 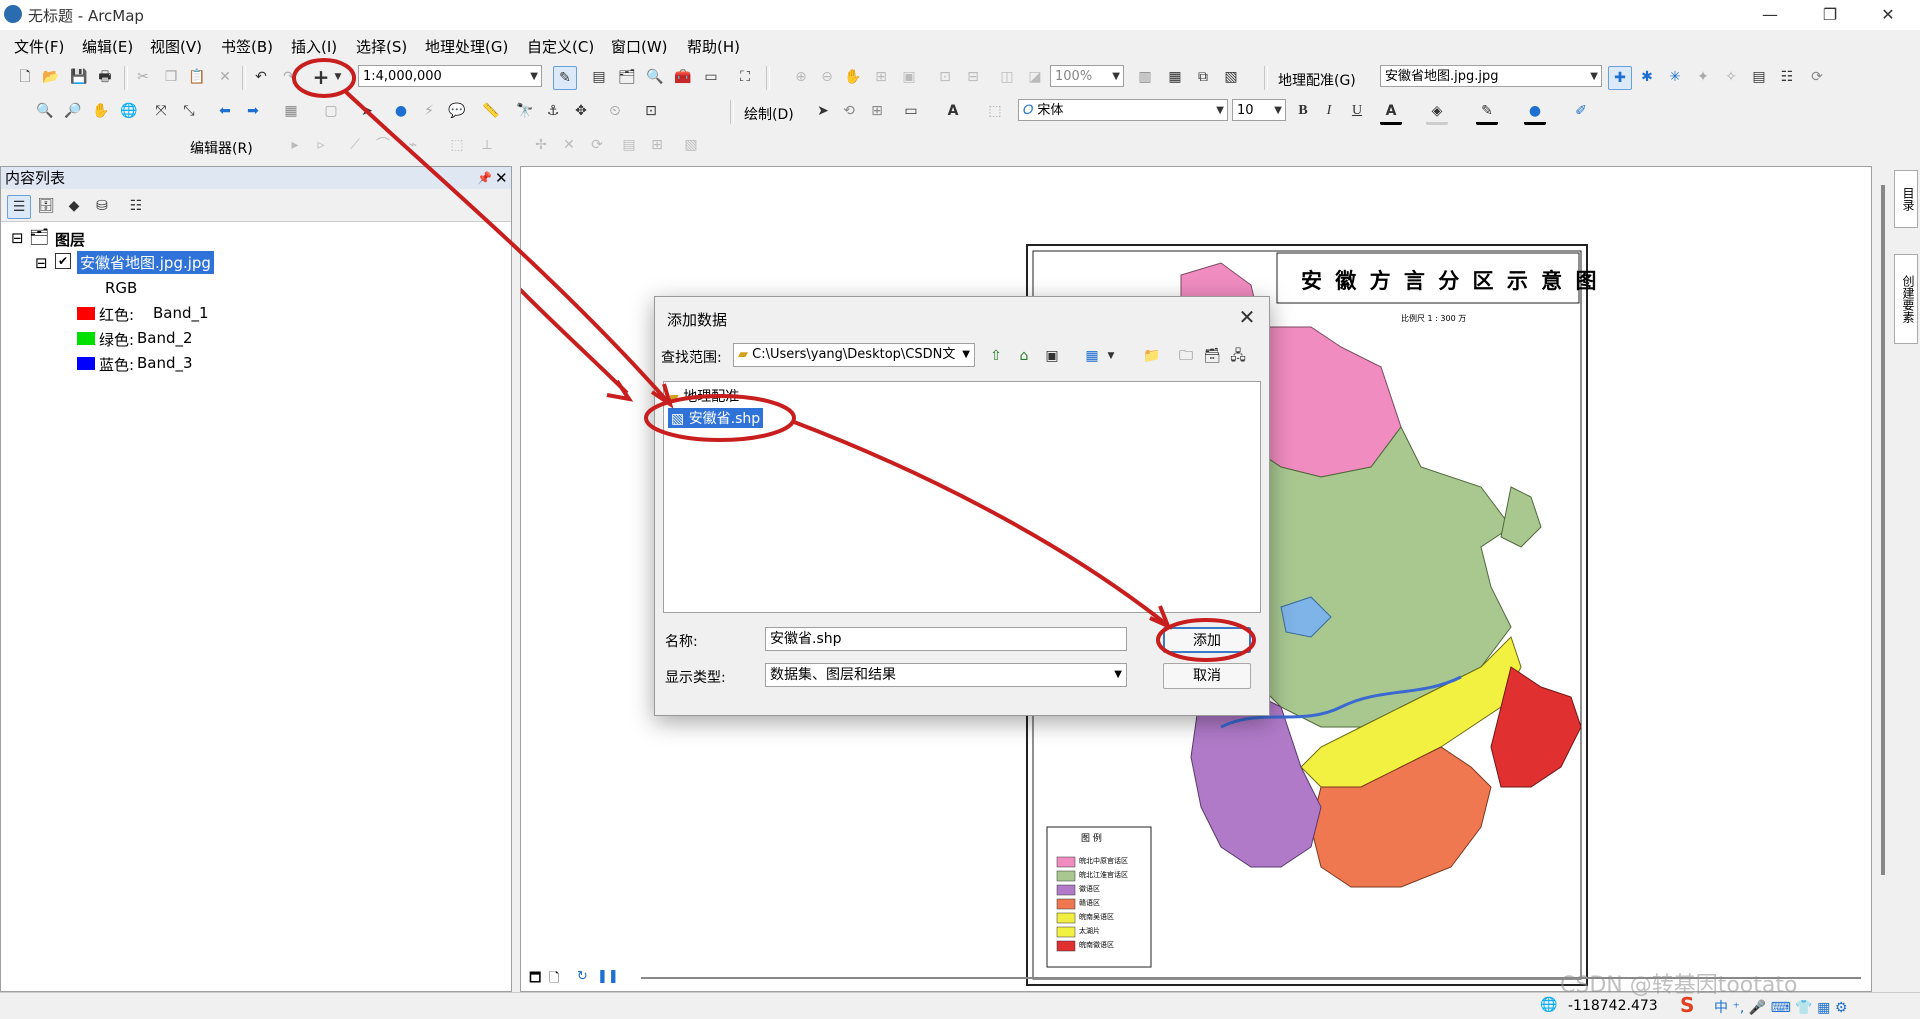 I want to click on catalog-window-icon: 🗂, so click(x=627, y=77).